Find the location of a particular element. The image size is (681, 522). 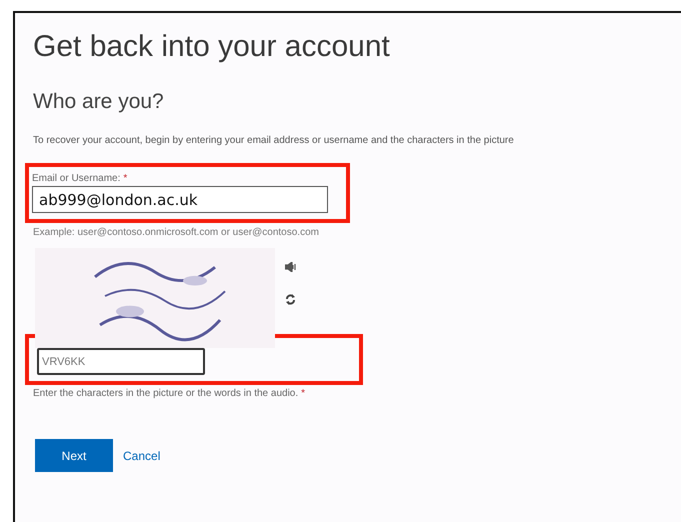

field-label: Email or Username: is located at coordinates (76, 178).